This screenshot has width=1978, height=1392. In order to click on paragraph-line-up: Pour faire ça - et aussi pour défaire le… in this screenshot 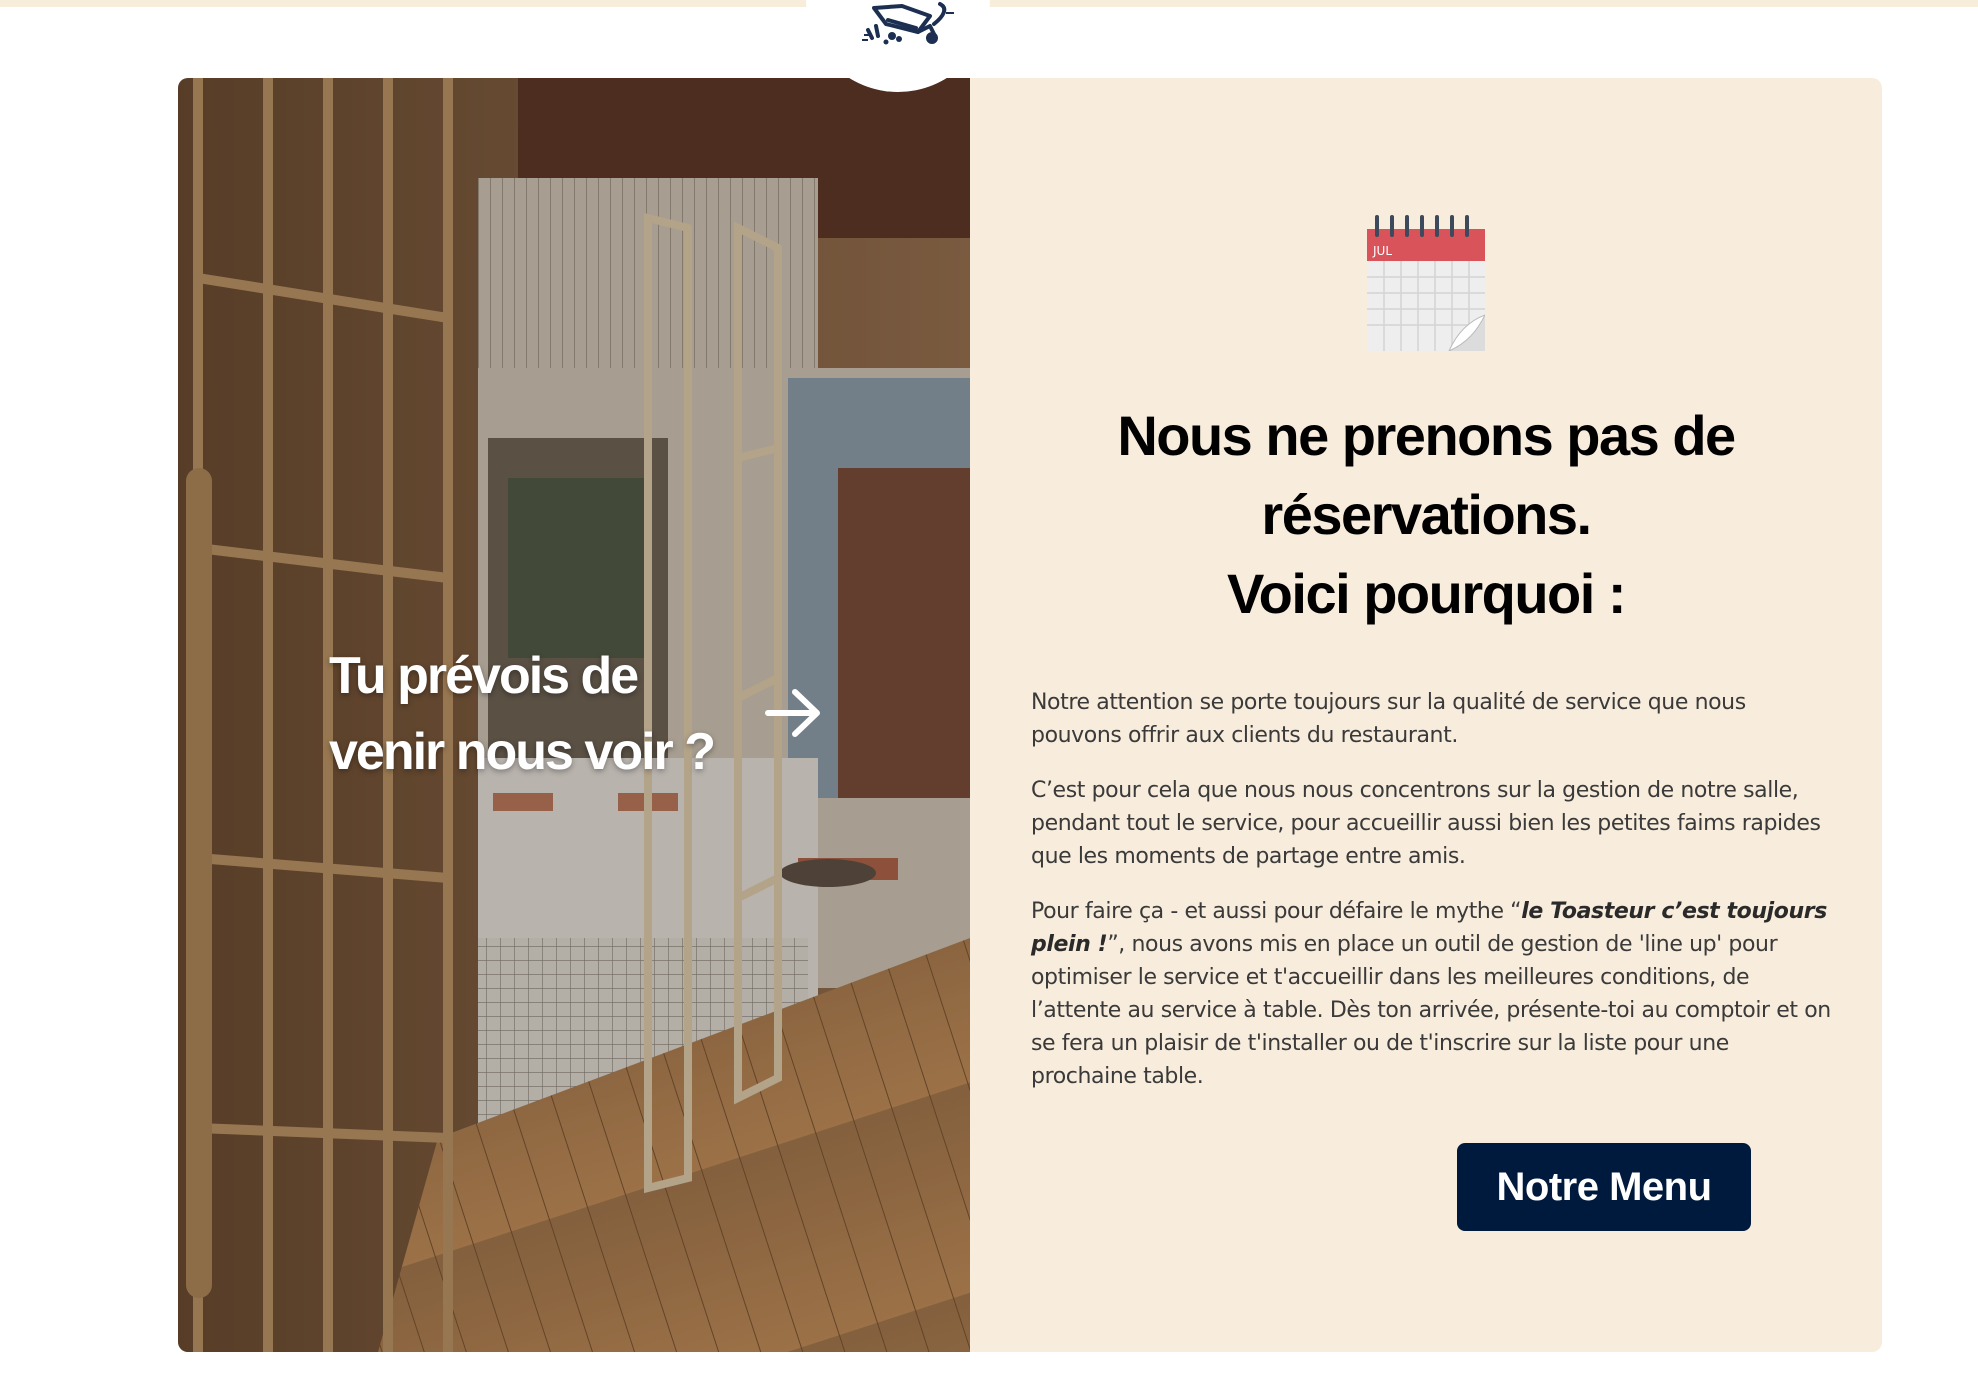, I will do `click(1431, 994)`.